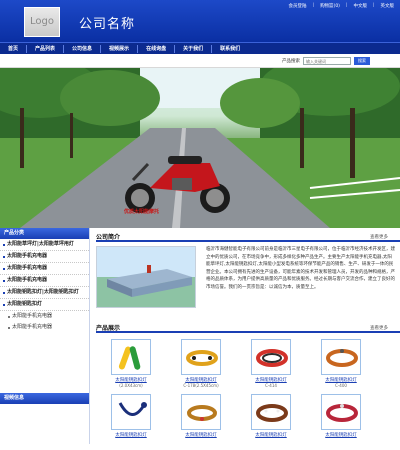 The width and height of the screenshot is (400, 450). I want to click on company-building-image, so click(146, 277).